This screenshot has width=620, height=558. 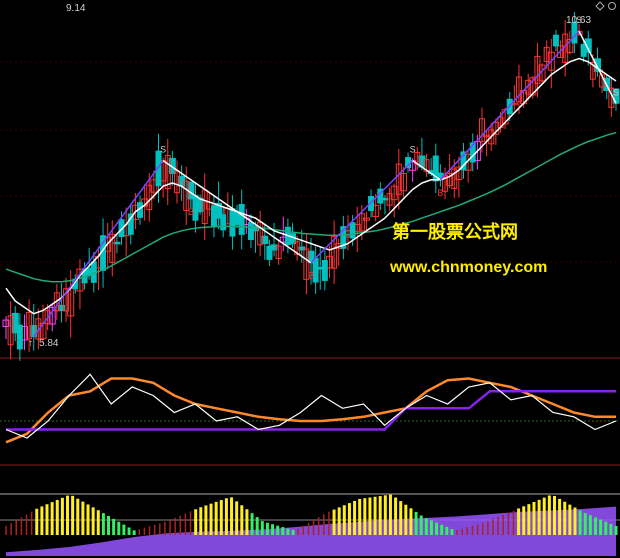 I want to click on peak-value-label: 10.63, so click(x=578, y=20).